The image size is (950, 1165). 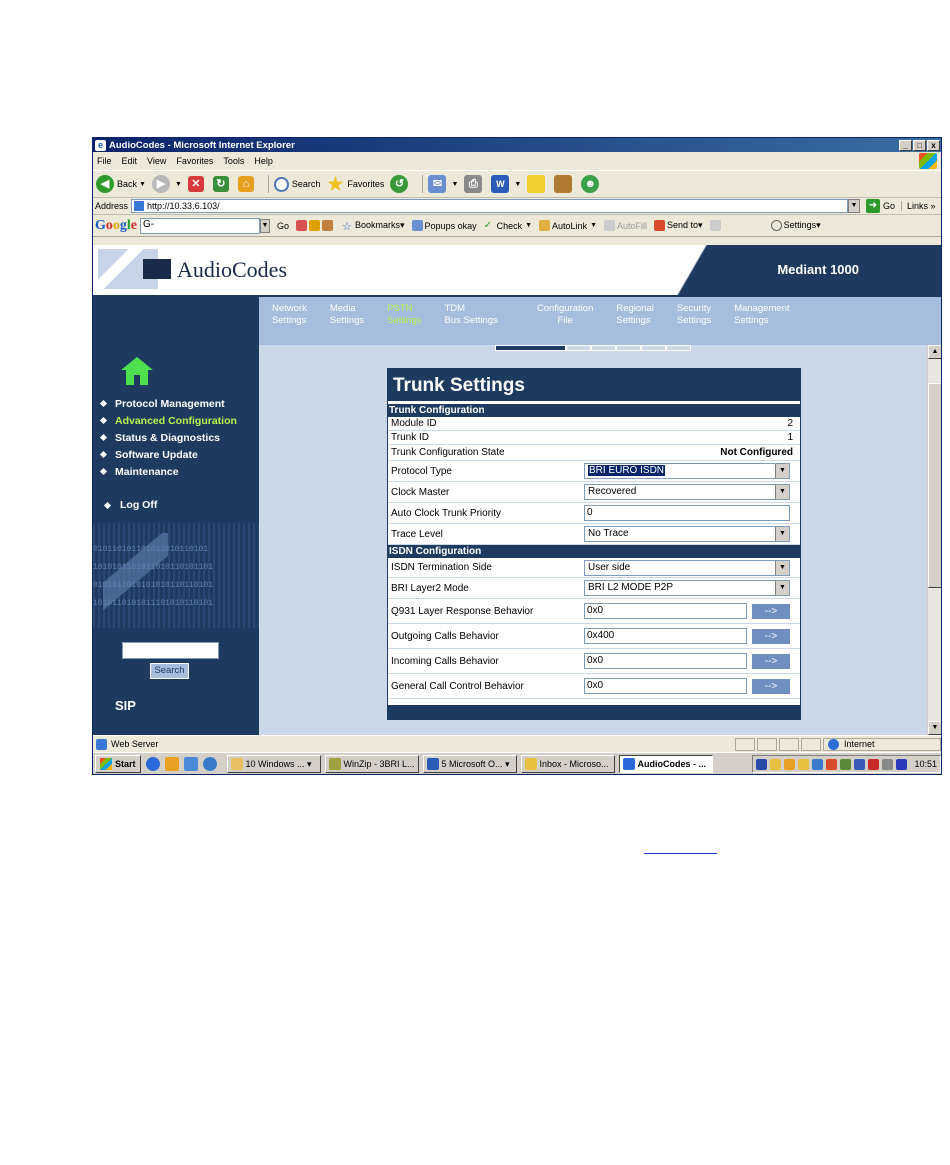 What do you see at coordinates (665, 661) in the screenshot?
I see `incoming-input: 0x0` at bounding box center [665, 661].